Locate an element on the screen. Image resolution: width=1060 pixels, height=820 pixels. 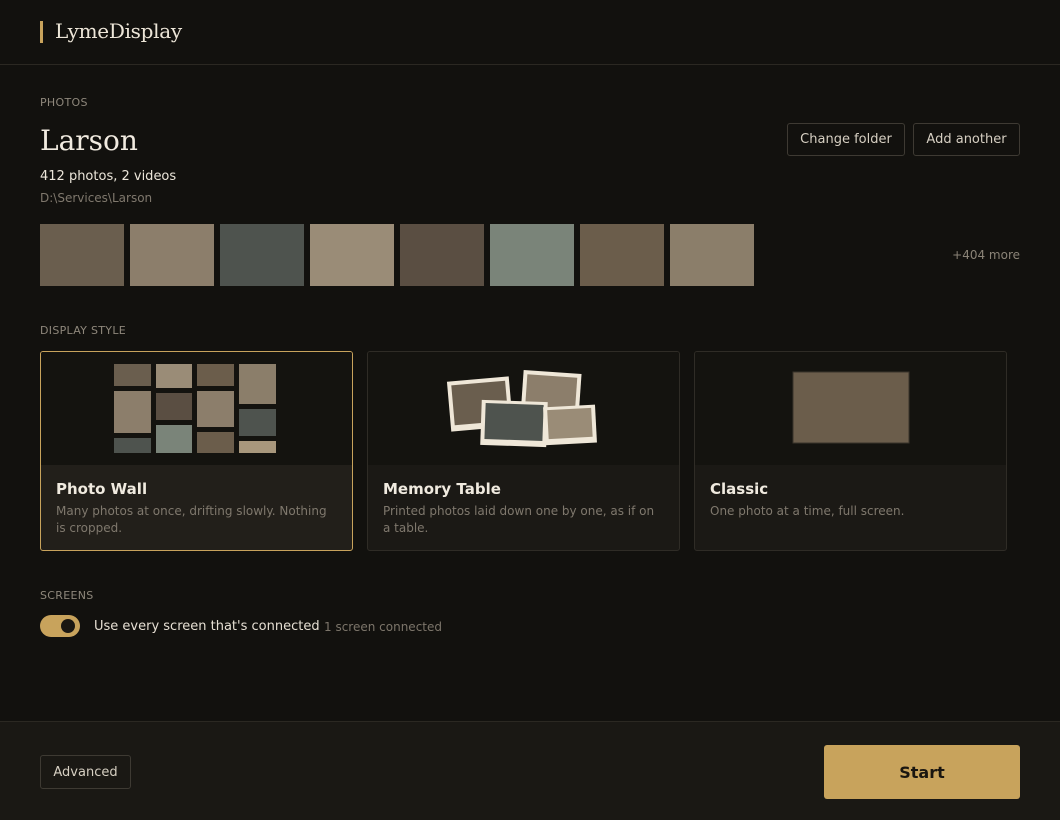
style-title-classic: Classic is located at coordinates (739, 489).